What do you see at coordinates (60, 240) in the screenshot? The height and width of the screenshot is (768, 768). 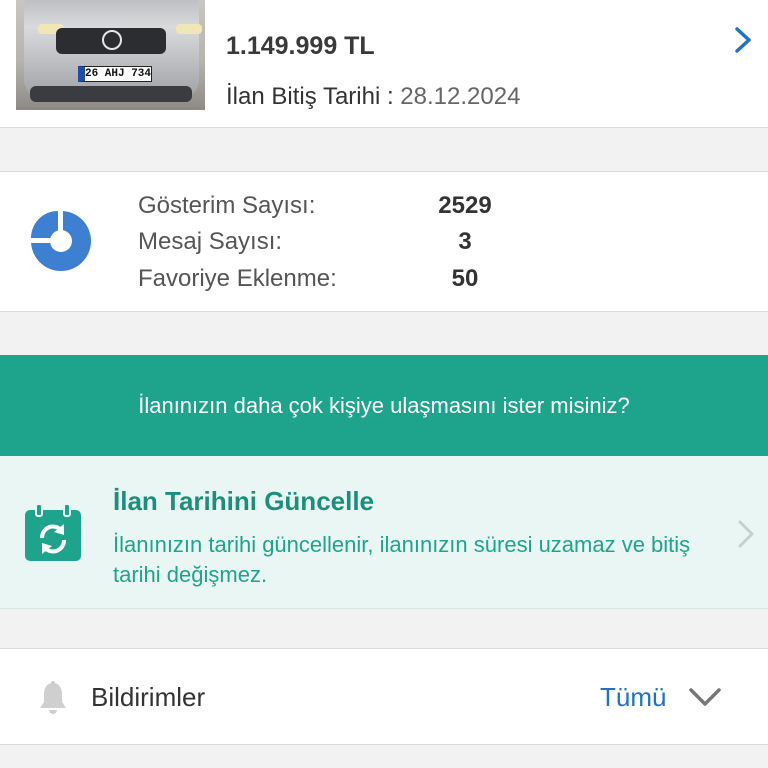 I see `pie-chart-icon` at bounding box center [60, 240].